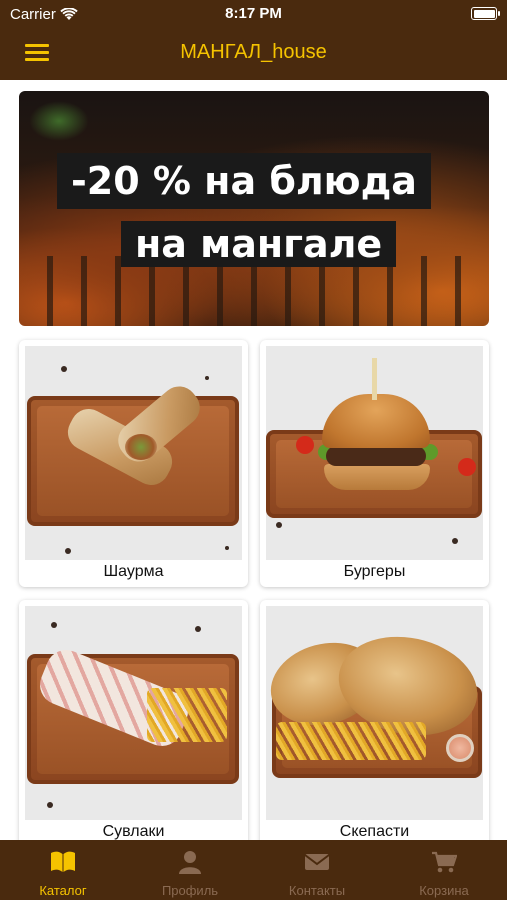 The width and height of the screenshot is (507, 900). What do you see at coordinates (317, 890) in the screenshot?
I see `tab-label: Контакты` at bounding box center [317, 890].